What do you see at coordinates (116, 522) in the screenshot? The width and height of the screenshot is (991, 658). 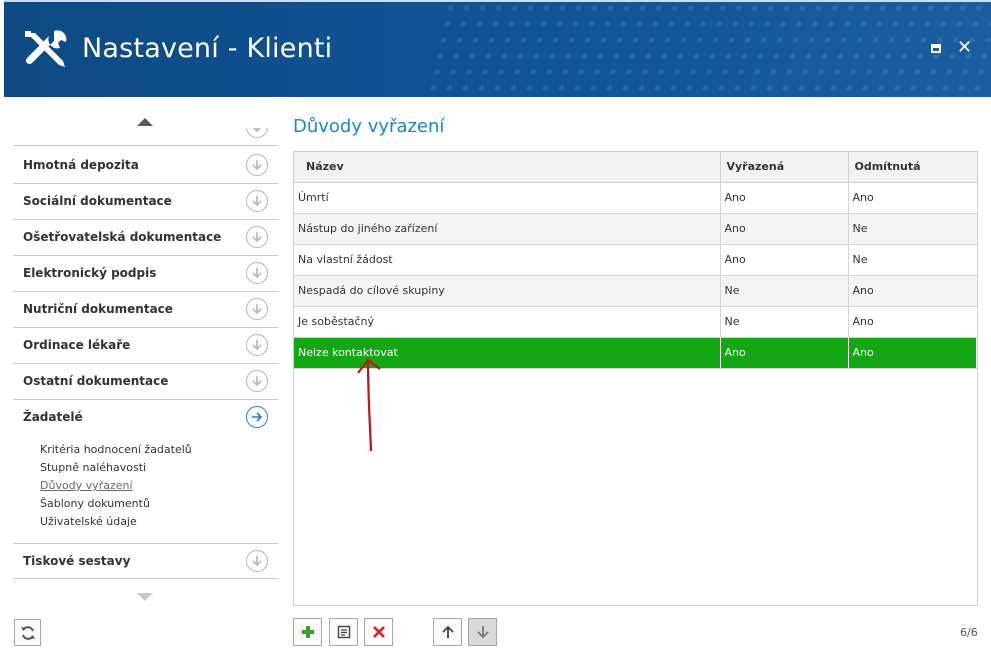 I see `sub-item-uzivatelske-udaje: Uživatelské údaje` at bounding box center [116, 522].